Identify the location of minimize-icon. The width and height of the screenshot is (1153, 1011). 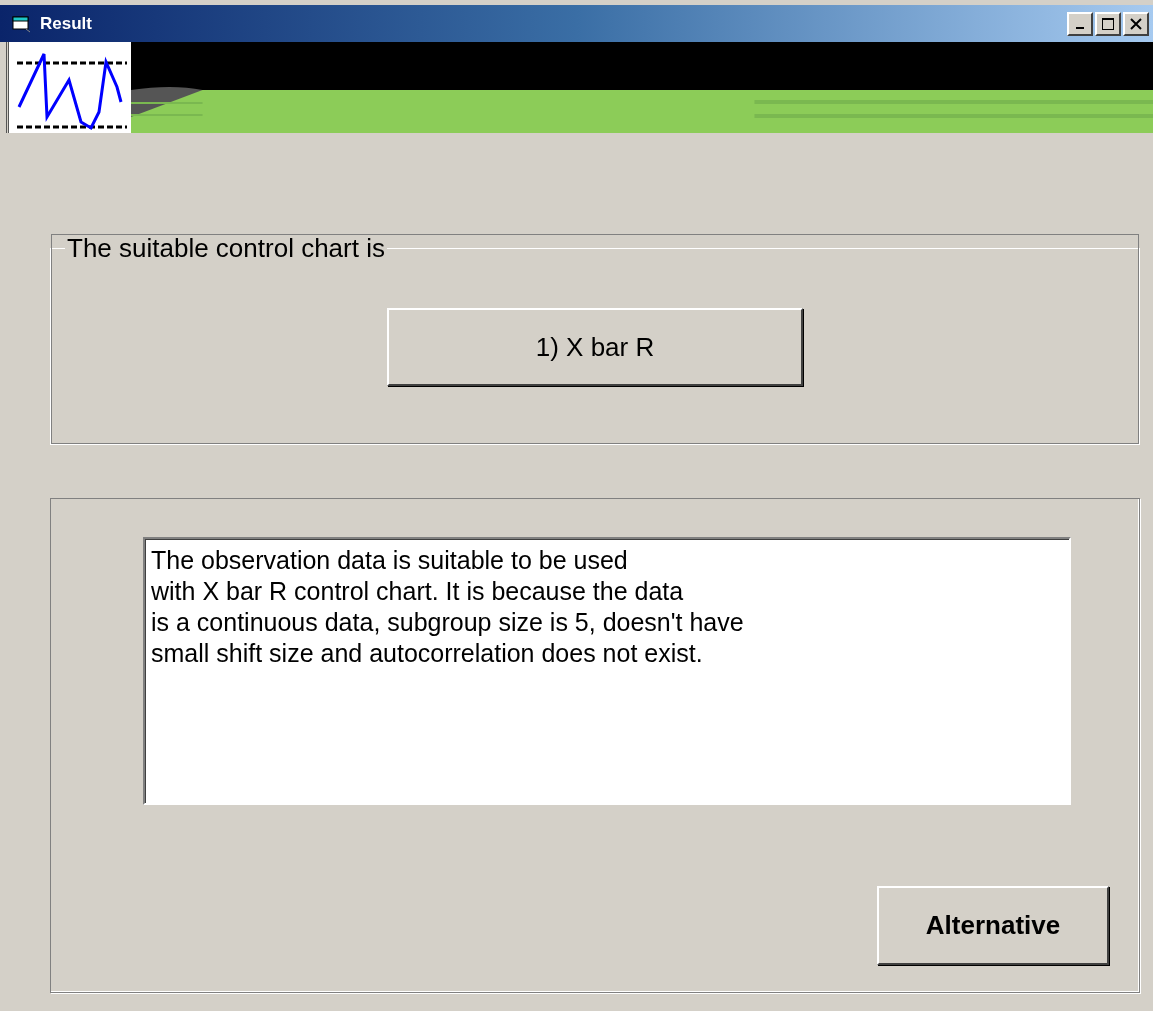
(1080, 27).